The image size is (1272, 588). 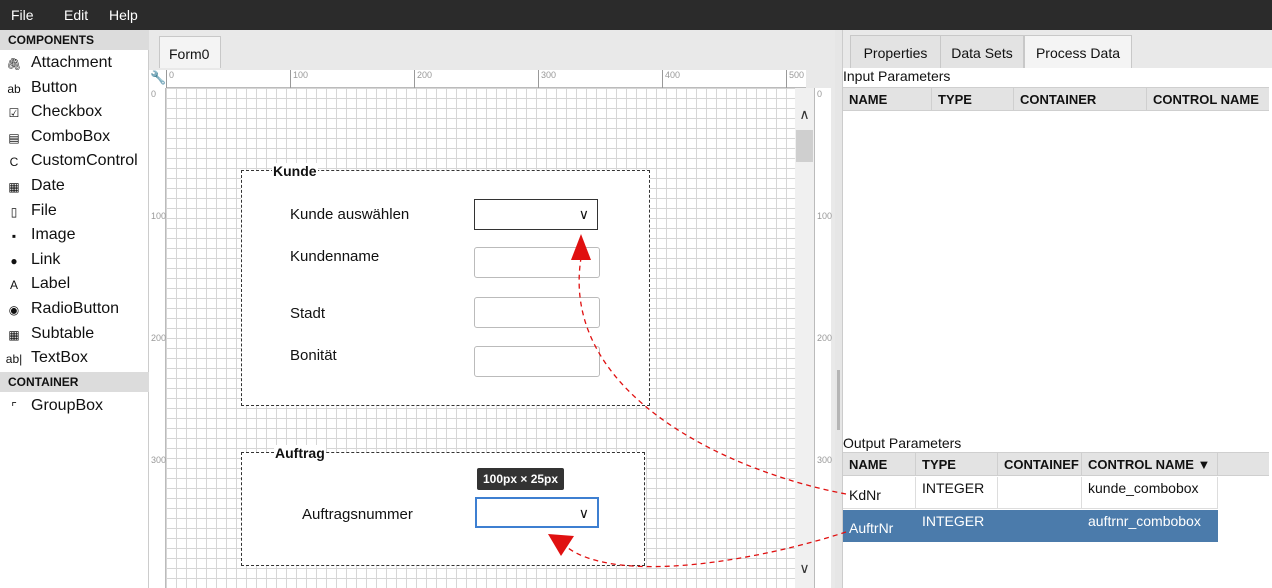 I want to click on palette-item-subtable: ▦ Subtable, so click(x=74, y=335).